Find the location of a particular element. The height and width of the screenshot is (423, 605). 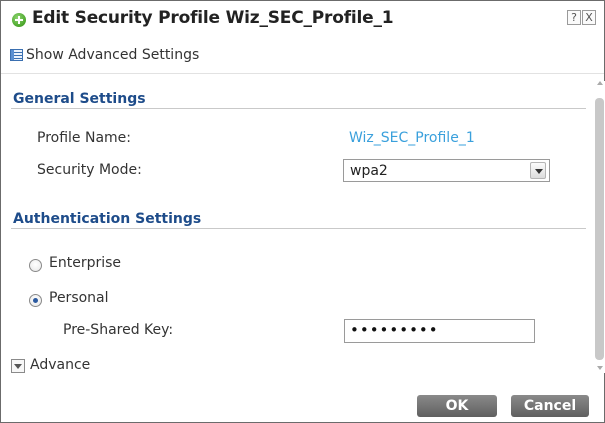

scroll-up-icon is located at coordinates (600, 83).